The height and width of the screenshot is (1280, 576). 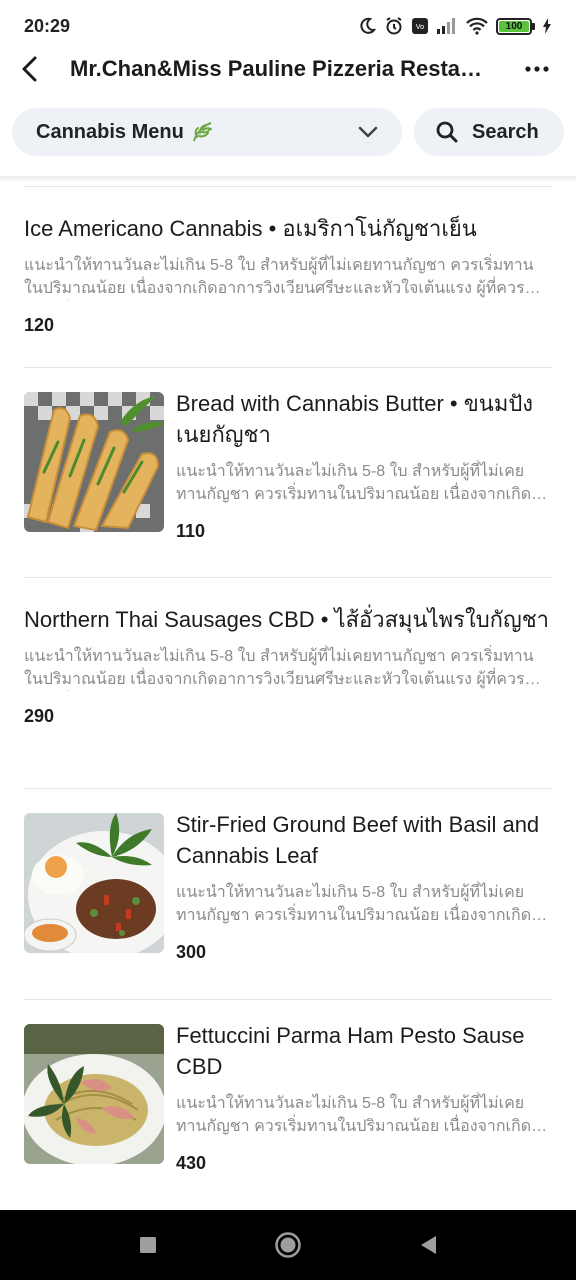 I want to click on back-button, so click(x=30, y=69).